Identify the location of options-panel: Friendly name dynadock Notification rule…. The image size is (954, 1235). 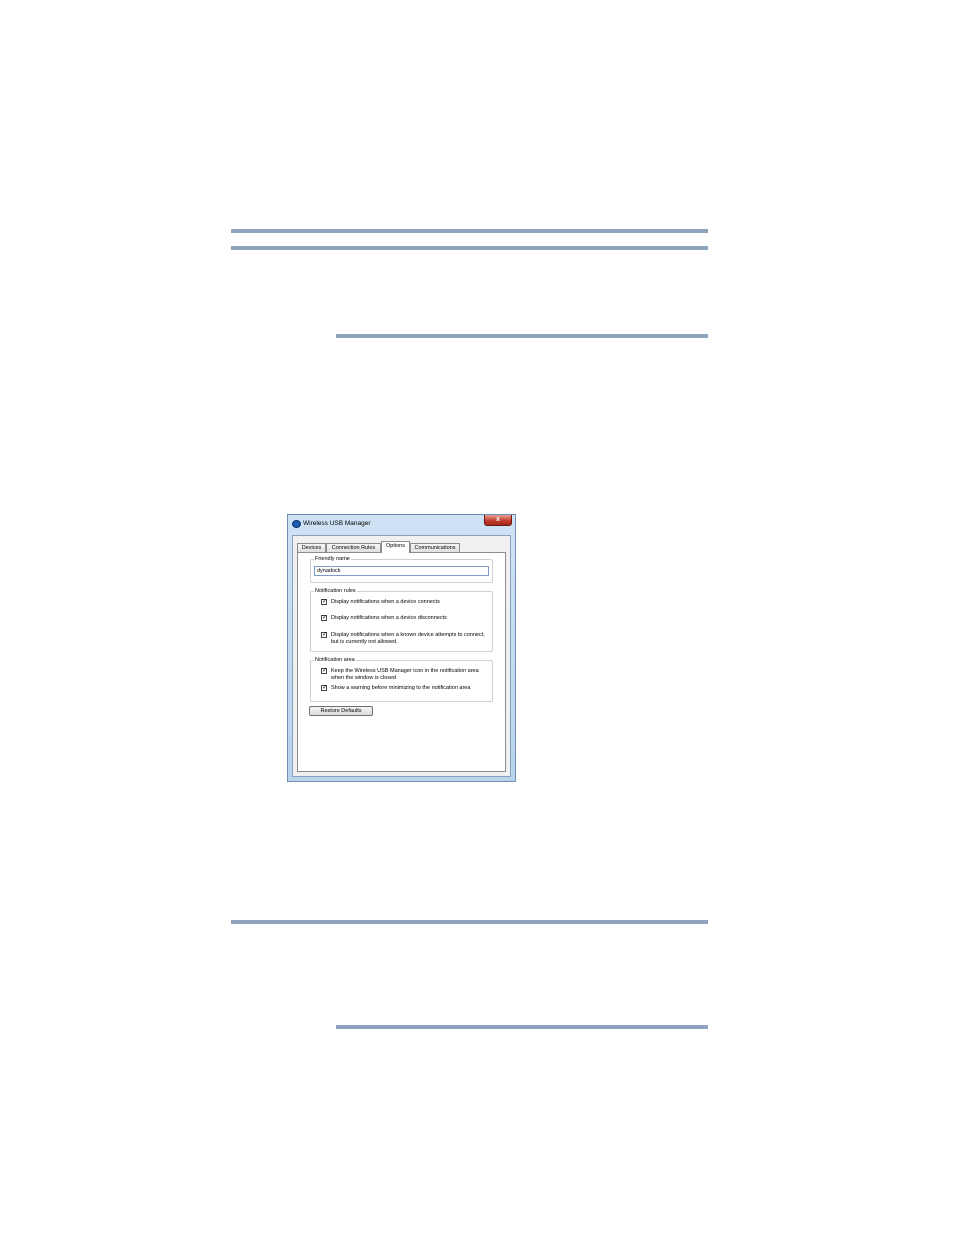
(401, 662).